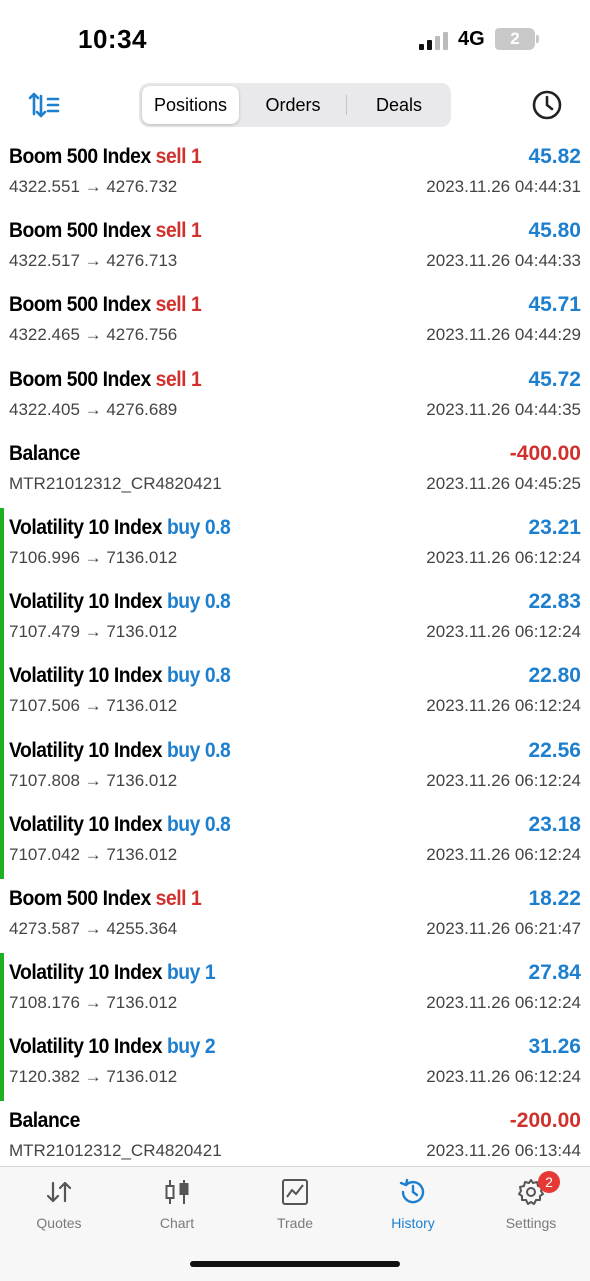  I want to click on deal-time: 2023.11.26 06:13:44, so click(503, 1151).